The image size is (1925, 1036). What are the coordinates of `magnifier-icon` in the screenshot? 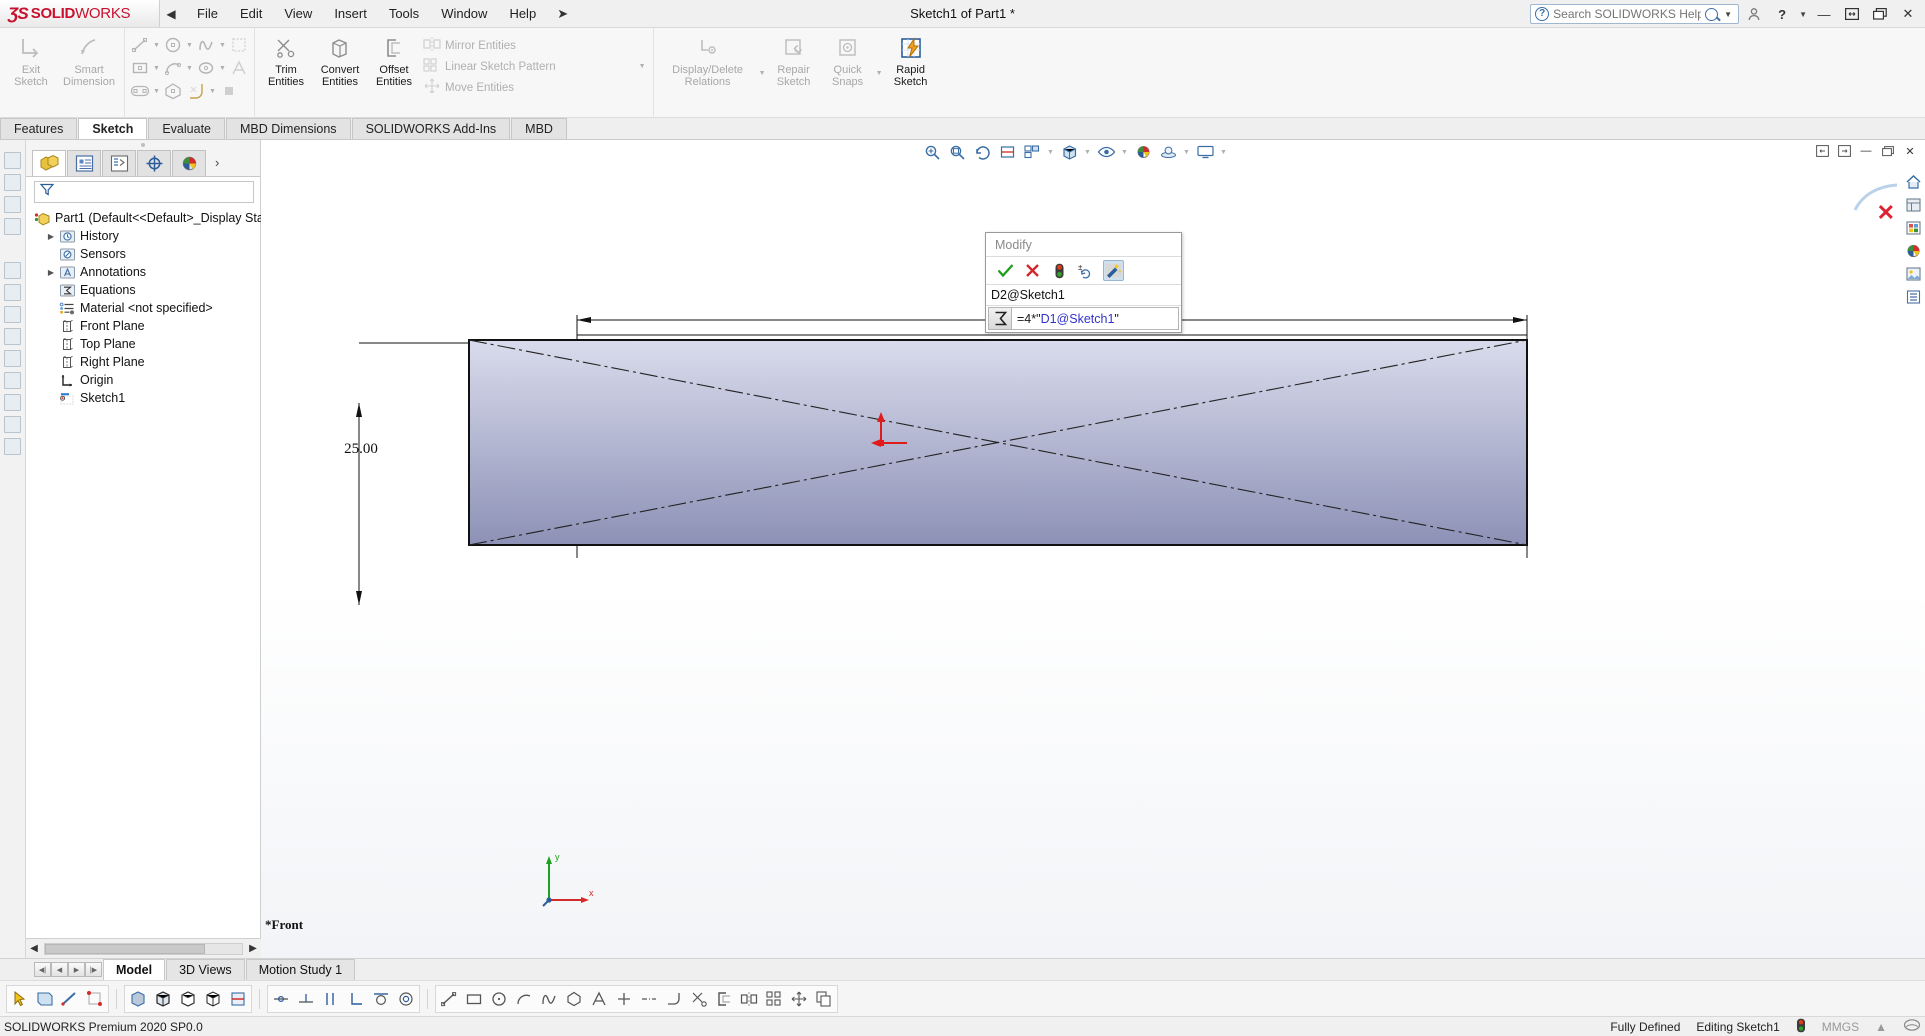 It's located at (1712, 14).